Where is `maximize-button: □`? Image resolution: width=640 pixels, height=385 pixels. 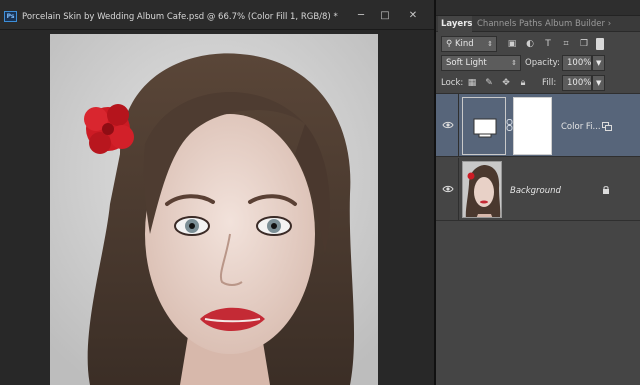
maximize-button: □ is located at coordinates (385, 16).